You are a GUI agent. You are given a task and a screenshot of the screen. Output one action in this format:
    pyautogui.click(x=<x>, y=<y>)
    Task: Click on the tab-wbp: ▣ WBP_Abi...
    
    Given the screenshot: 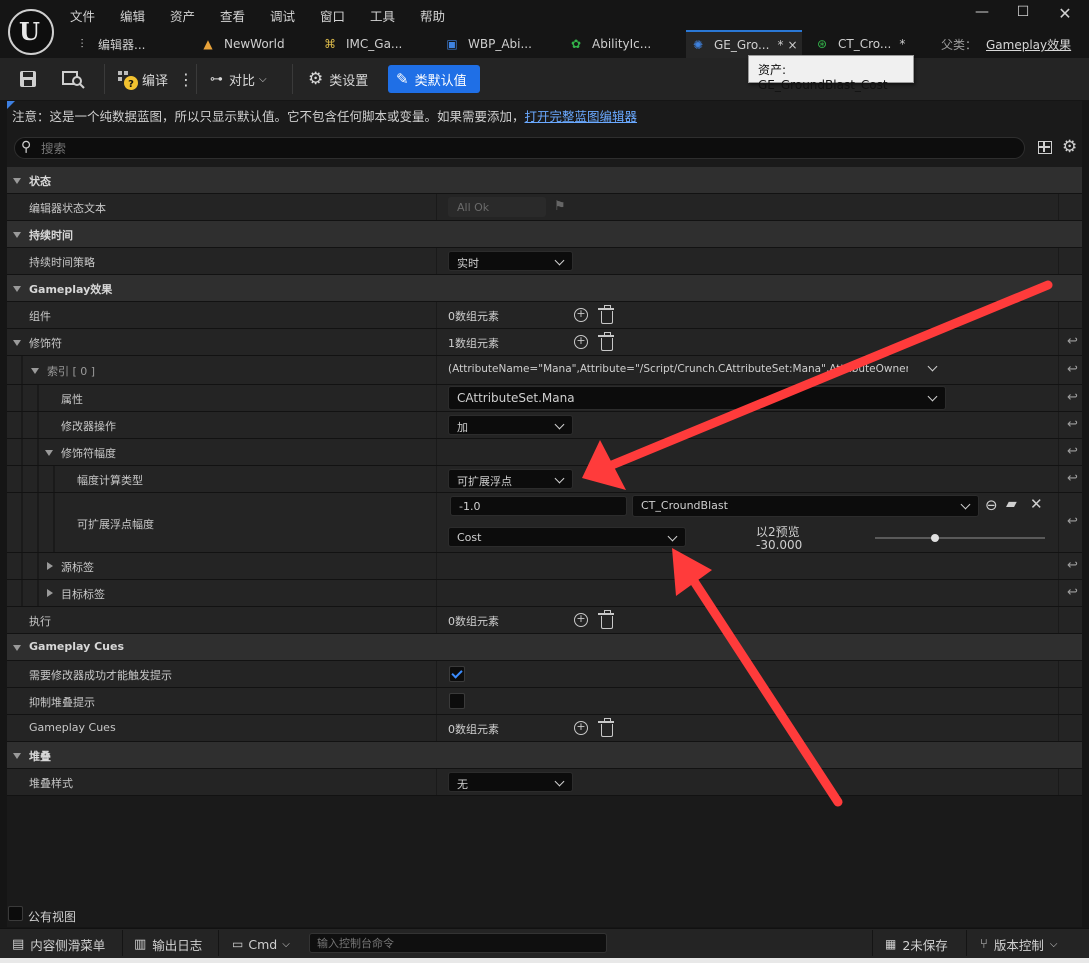 What is the action you would take?
    pyautogui.click(x=499, y=44)
    